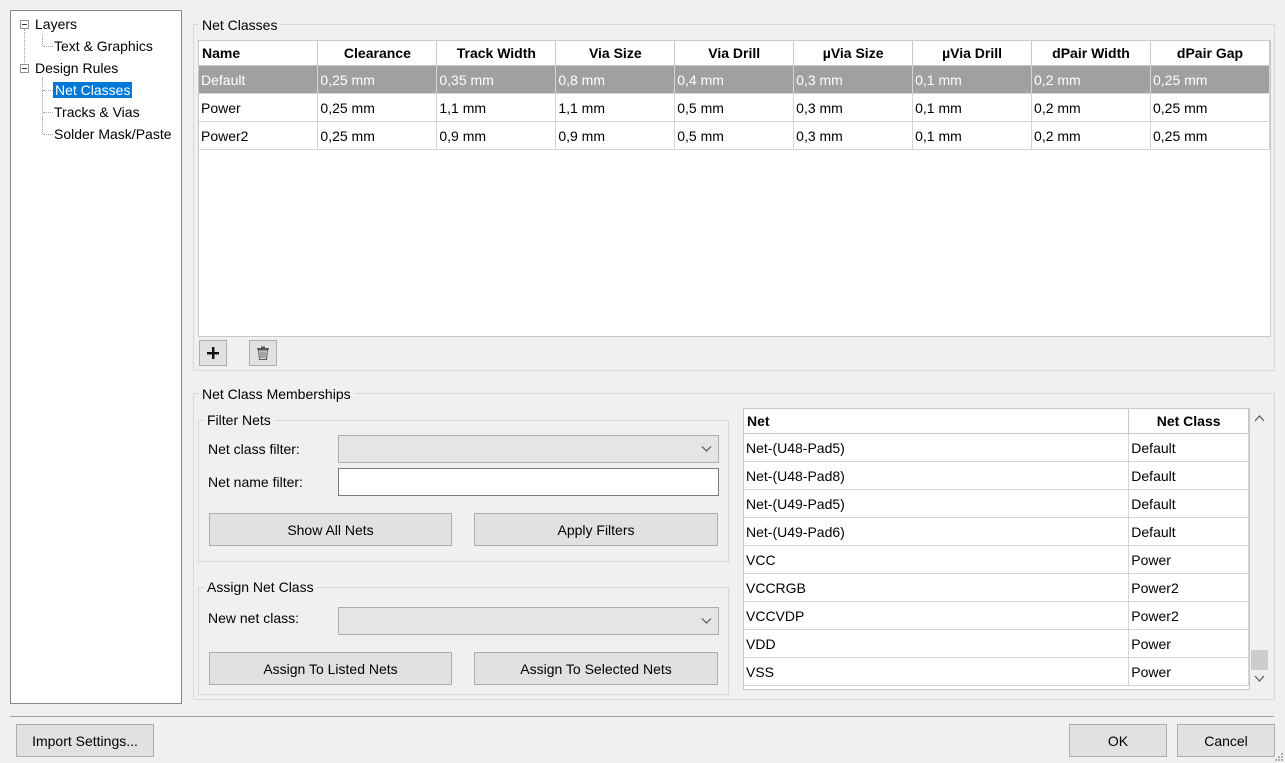 The image size is (1285, 763). What do you see at coordinates (596, 668) in the screenshot?
I see `assign-to-selected-nets-button: Assign To Selected Nets` at bounding box center [596, 668].